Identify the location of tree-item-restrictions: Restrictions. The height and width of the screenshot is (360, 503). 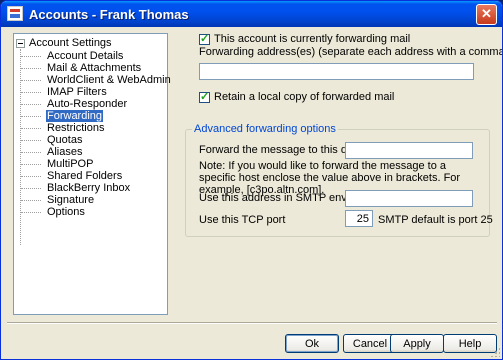
(62, 128).